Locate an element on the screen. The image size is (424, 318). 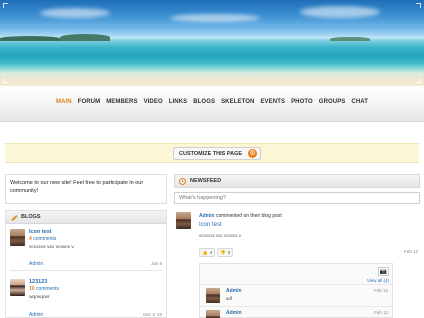
divider is located at coordinates (86, 270).